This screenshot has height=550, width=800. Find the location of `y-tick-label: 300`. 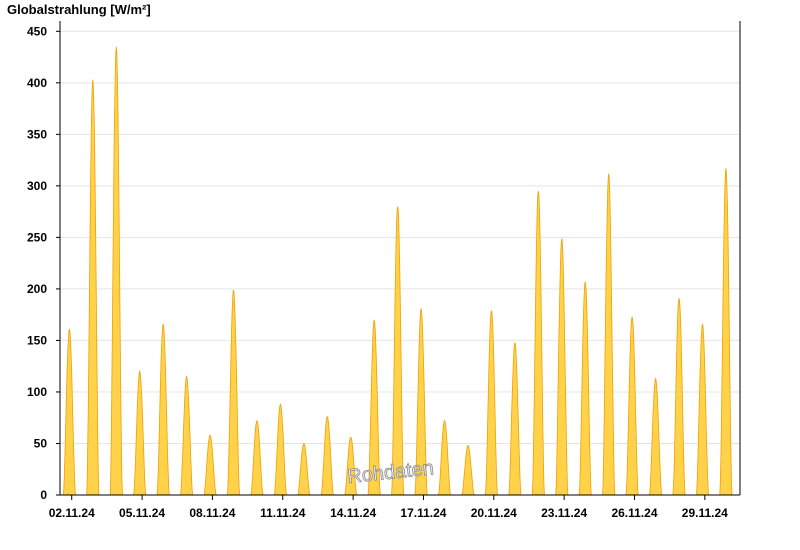

y-tick-label: 300 is located at coordinates (37, 186).